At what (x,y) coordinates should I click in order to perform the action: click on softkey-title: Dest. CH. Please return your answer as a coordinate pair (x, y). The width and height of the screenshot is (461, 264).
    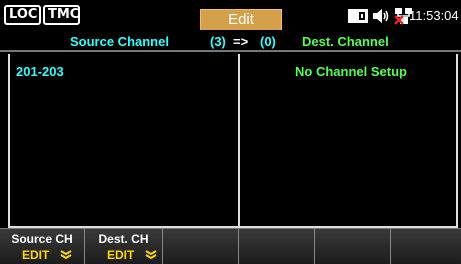
    Looking at the image, I should click on (123, 239).